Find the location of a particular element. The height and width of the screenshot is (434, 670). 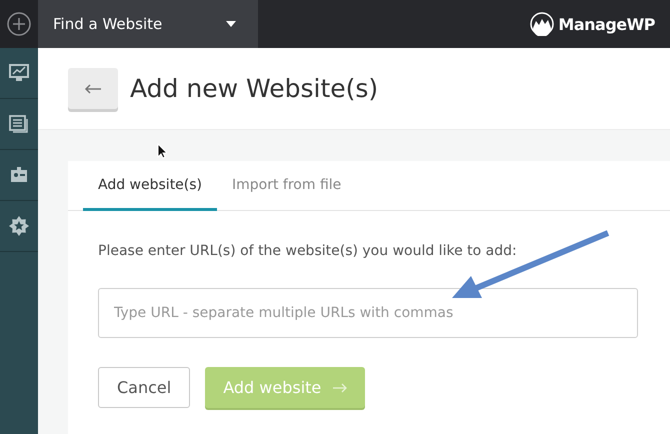

page-title: Add new Website(s) is located at coordinates (254, 88).